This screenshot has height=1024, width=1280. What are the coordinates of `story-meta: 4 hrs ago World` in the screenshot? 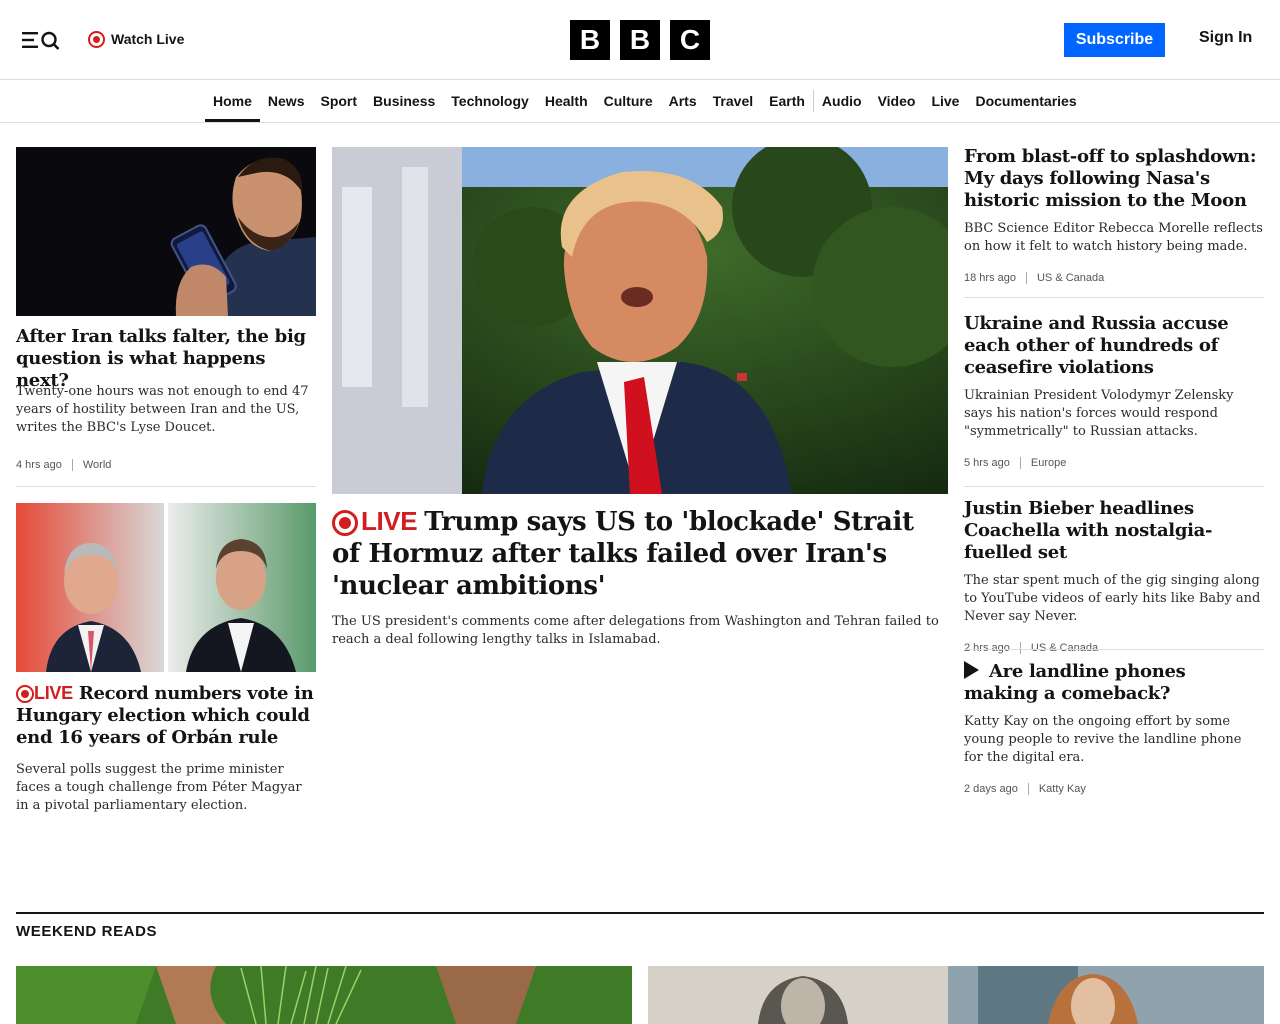 It's located at (63, 465).